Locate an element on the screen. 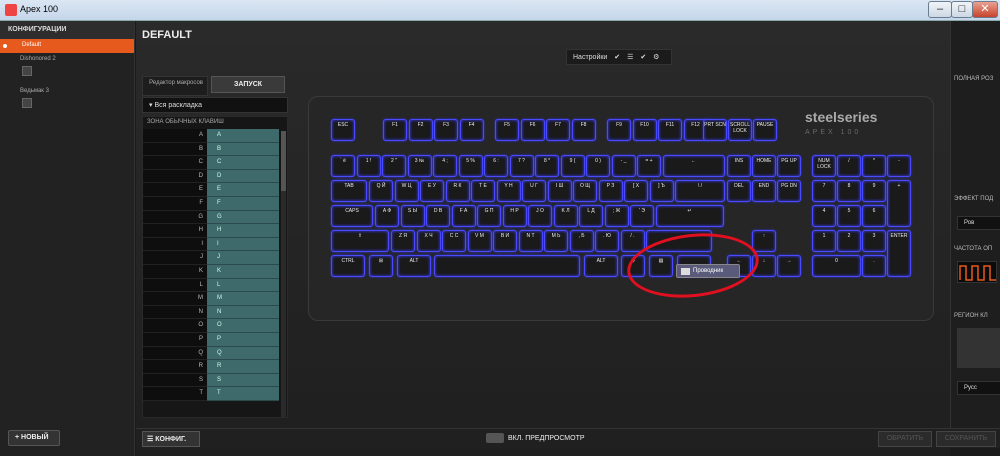 The image size is (1000, 456). key-np-plus: + is located at coordinates (899, 203).